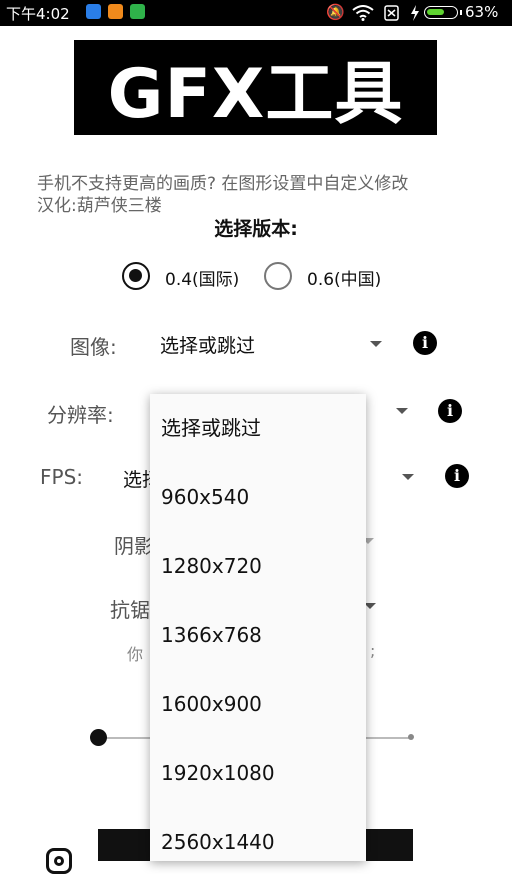  I want to click on graphics-select: 选择或跳过, so click(207, 344).